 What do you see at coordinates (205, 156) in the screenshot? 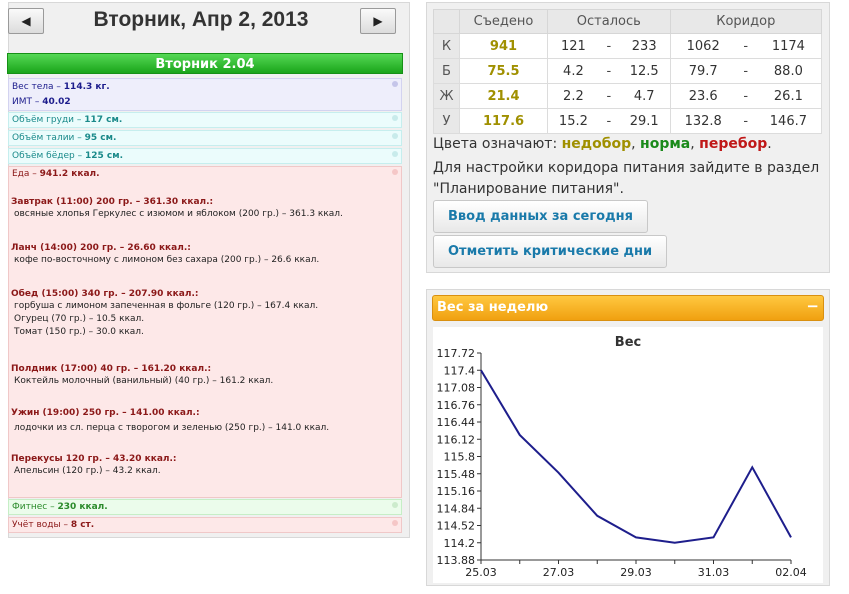
I see `measurement-hips: Объём бёдер – 125 см.` at bounding box center [205, 156].